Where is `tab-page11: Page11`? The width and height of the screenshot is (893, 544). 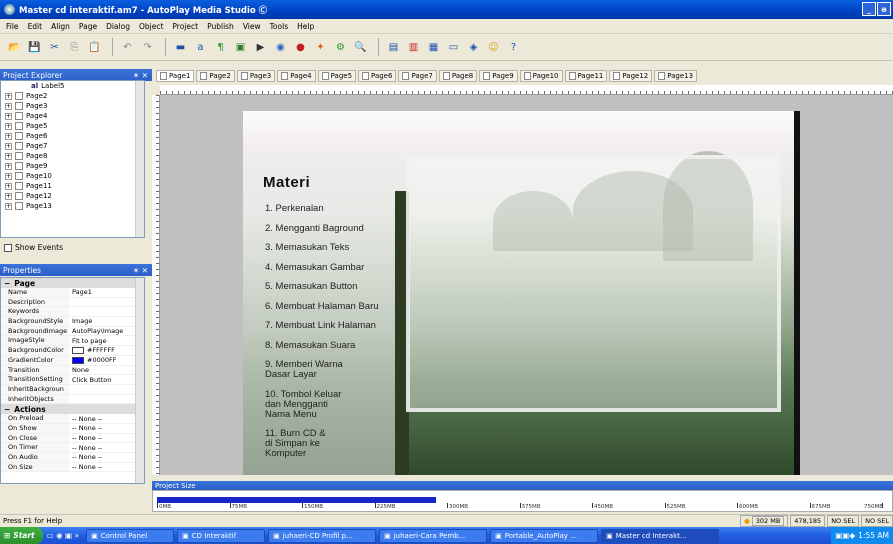
tab-page11: Page11 is located at coordinates (586, 76).